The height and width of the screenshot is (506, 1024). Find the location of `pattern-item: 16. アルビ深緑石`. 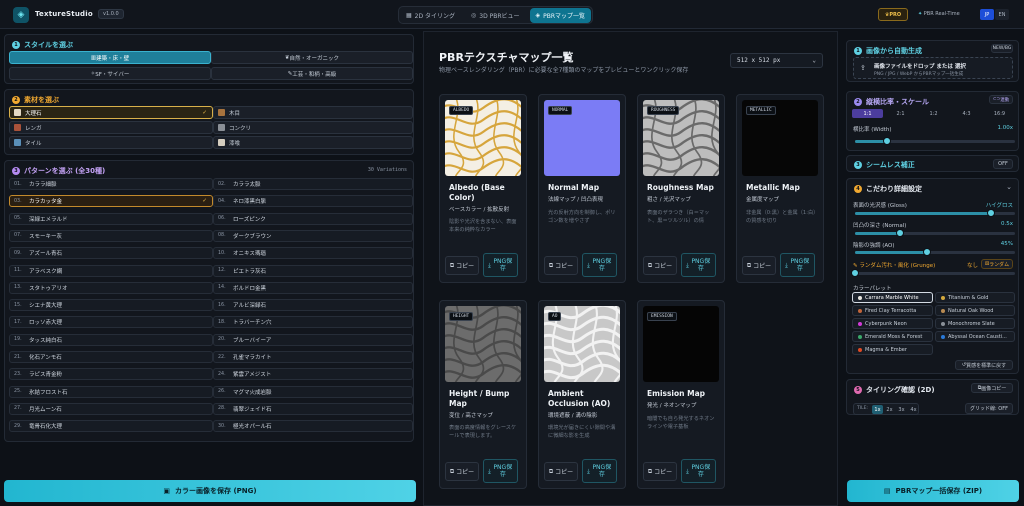

pattern-item: 16. アルビ深緑石 is located at coordinates (313, 305).